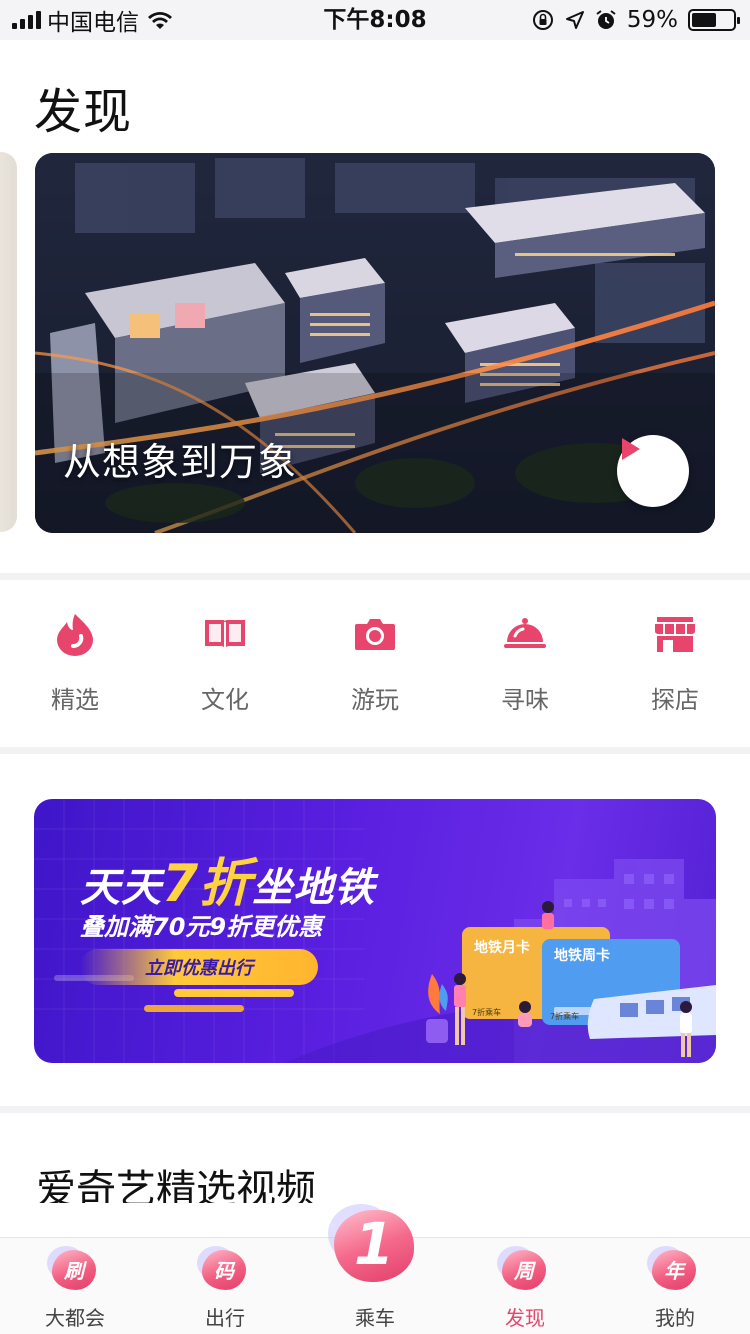 The height and width of the screenshot is (1334, 750). What do you see at coordinates (542, 20) in the screenshot?
I see `orientation-lock-icon` at bounding box center [542, 20].